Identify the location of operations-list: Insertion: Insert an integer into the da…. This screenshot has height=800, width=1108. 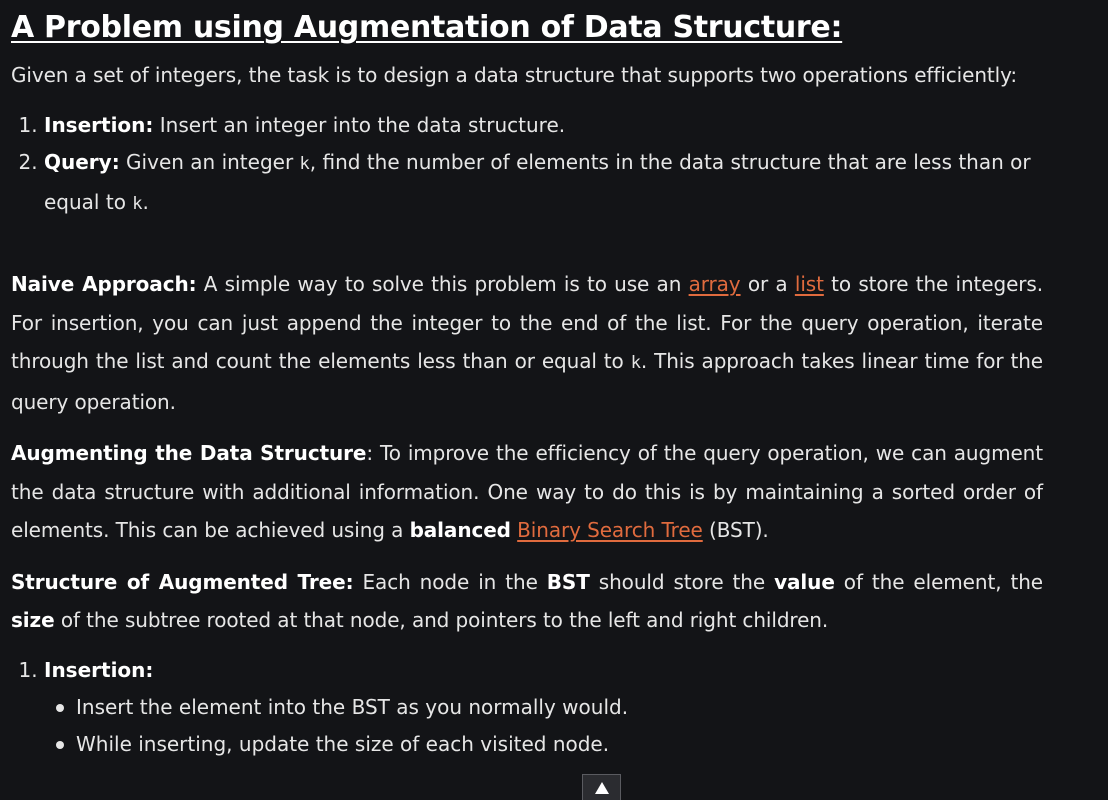
(527, 165).